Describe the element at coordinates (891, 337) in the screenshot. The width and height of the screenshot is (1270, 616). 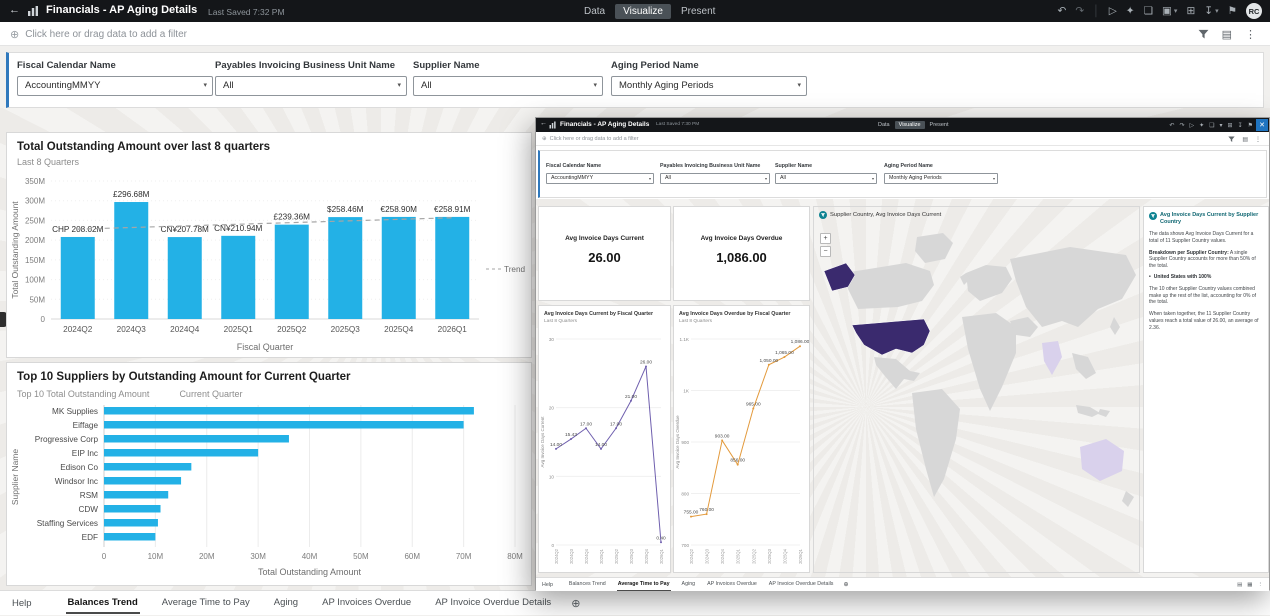
I see `map-country-united-states` at that location.